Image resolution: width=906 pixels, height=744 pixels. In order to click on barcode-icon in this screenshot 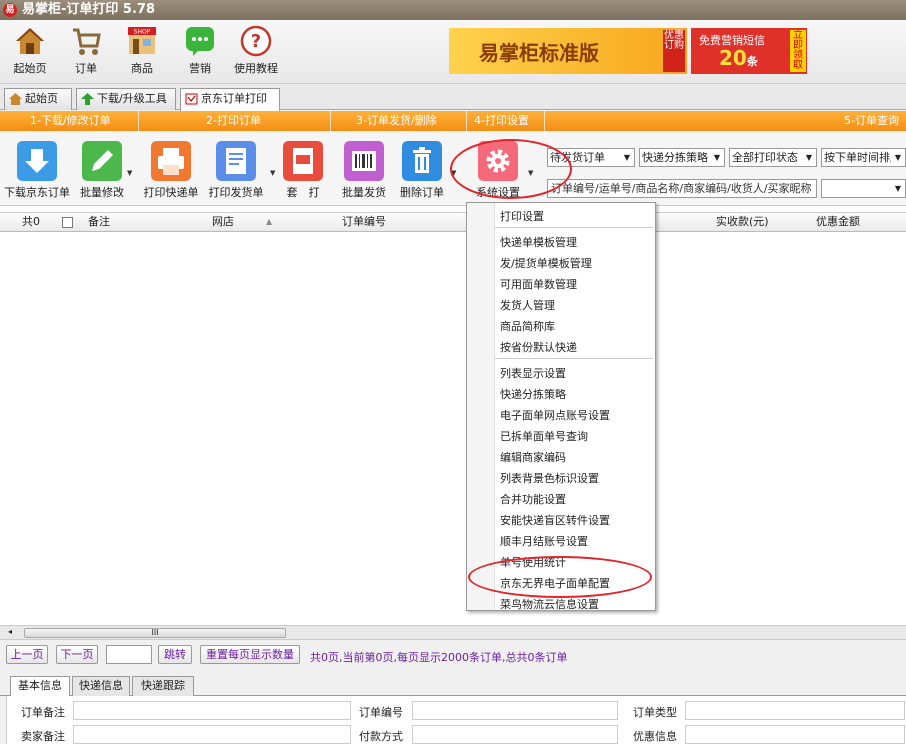, I will do `click(364, 161)`.